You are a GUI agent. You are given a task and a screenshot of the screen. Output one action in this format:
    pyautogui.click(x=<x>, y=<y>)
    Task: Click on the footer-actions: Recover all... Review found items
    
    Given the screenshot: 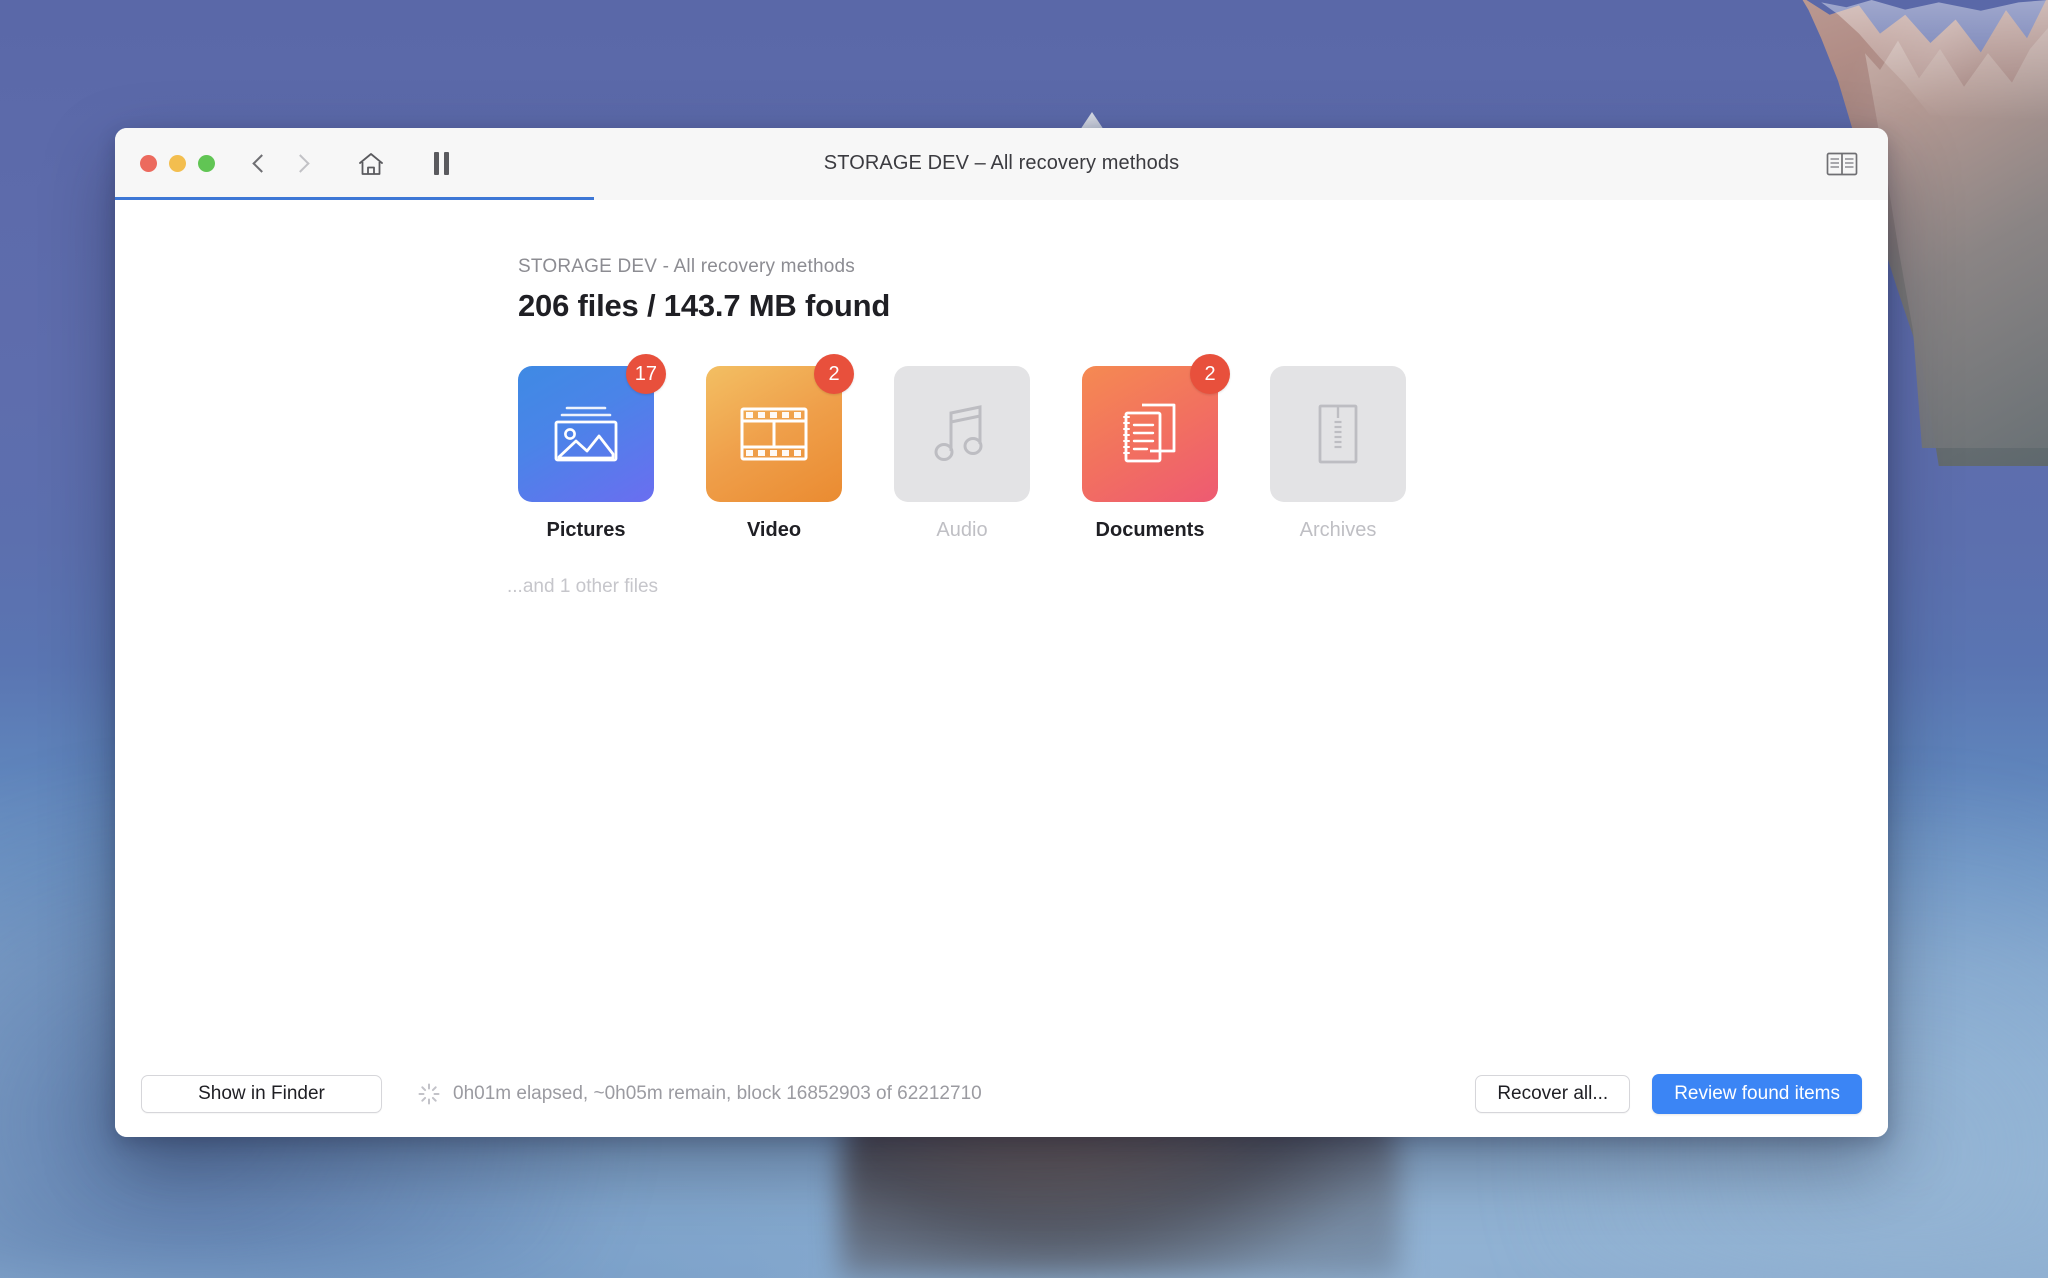 What is the action you would take?
    pyautogui.click(x=1668, y=1094)
    